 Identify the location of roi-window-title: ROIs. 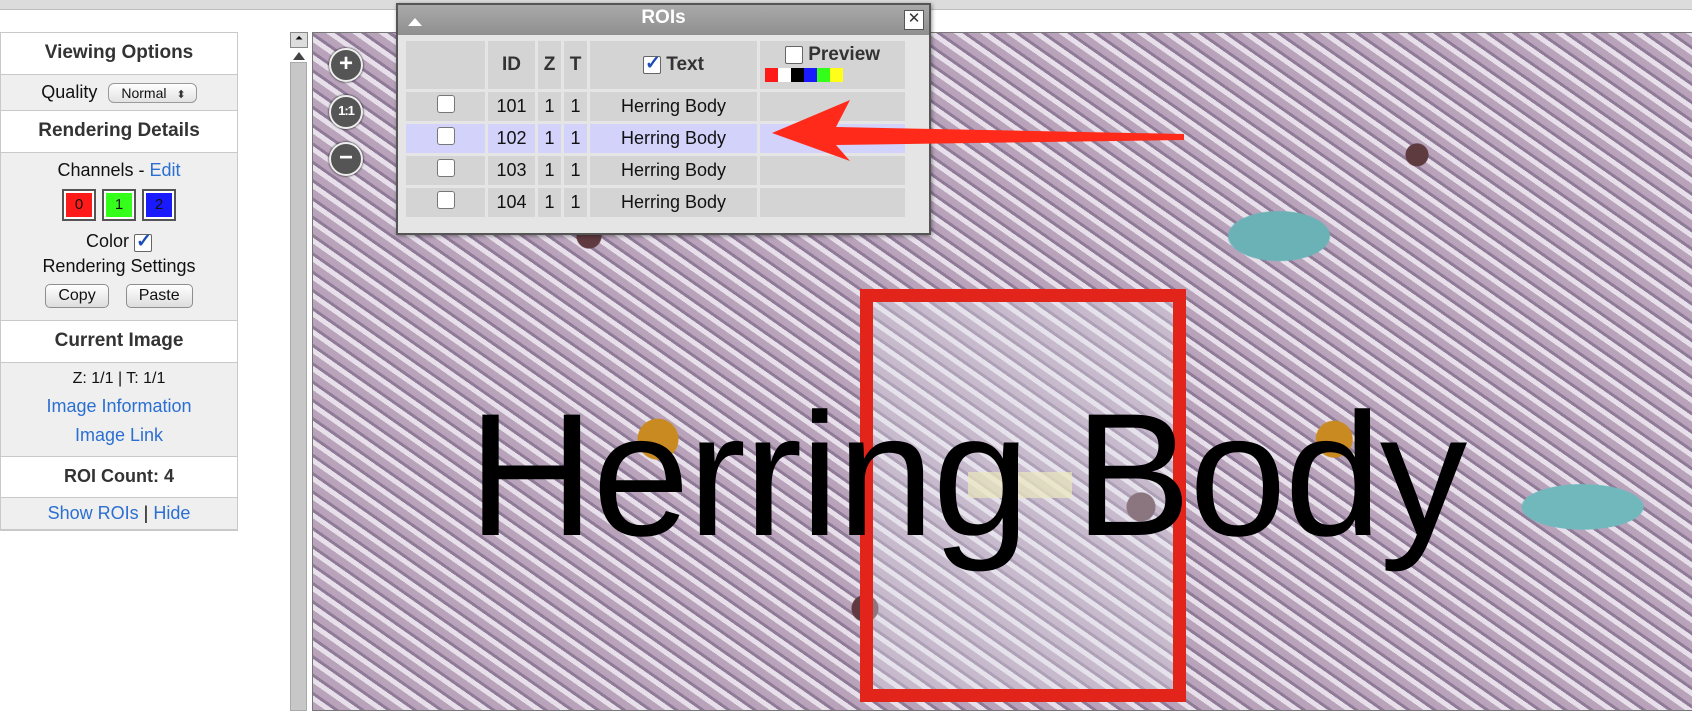
(663, 17).